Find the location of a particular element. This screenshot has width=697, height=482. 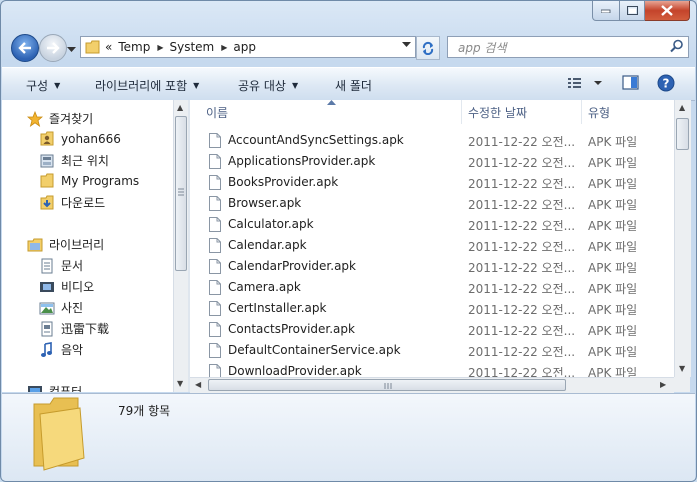

maximize-button is located at coordinates (632, 11).